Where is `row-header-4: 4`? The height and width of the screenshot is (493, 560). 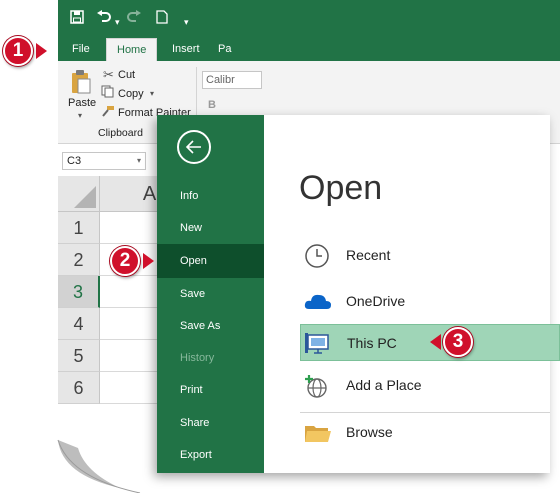
row-header-4: 4 is located at coordinates (79, 324).